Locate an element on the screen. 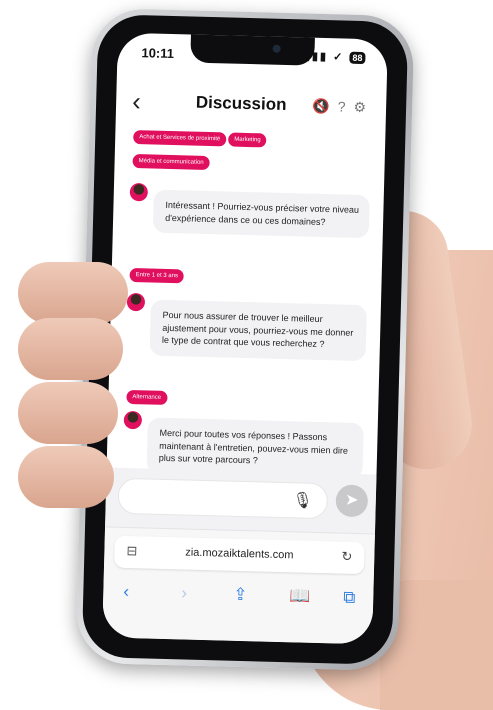 This screenshot has height=710, width=493. url-text: zia.mozaiktalents.com is located at coordinates (239, 554).